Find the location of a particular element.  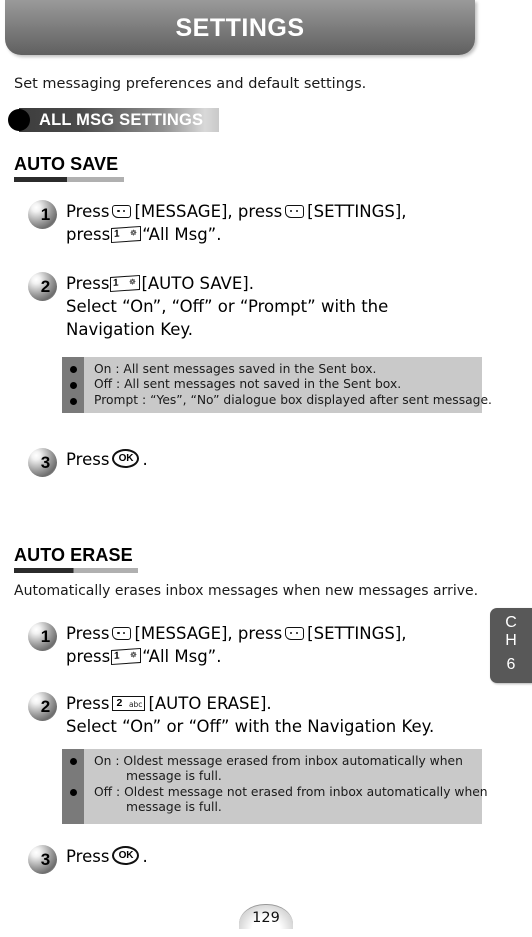

step-text-fragment: [AUTO ERASE]. is located at coordinates (210, 703).